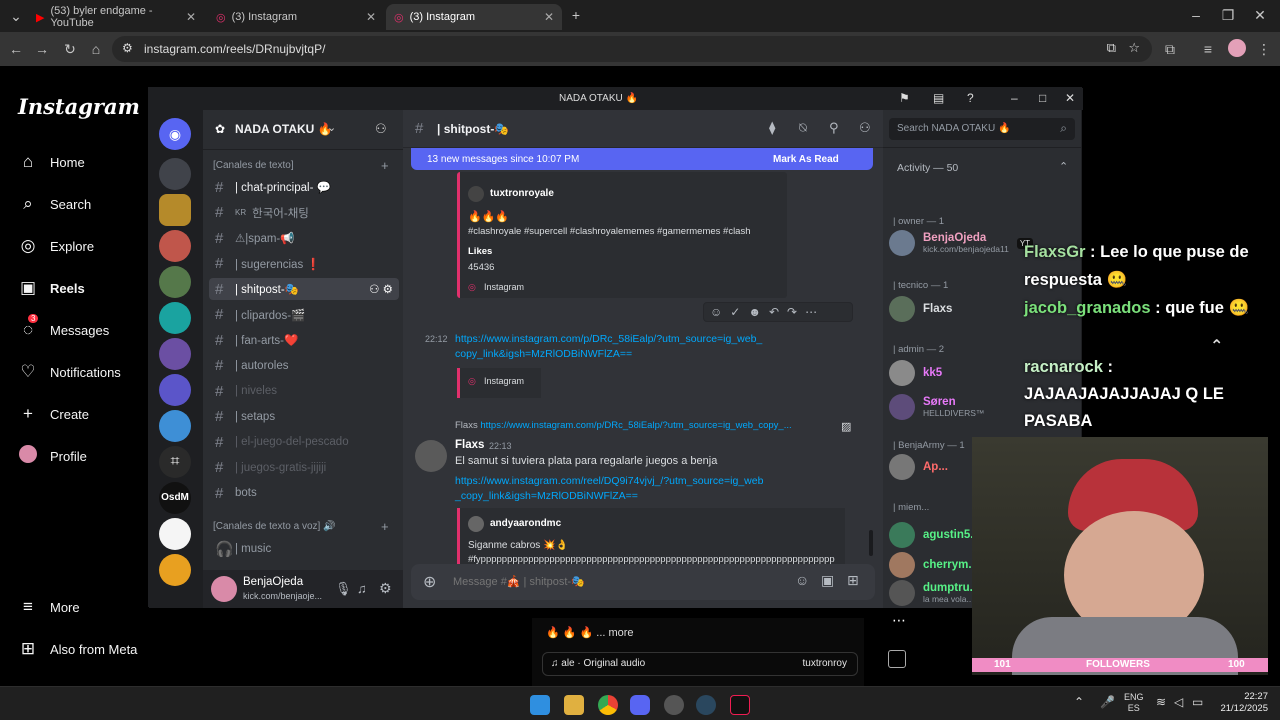 The height and width of the screenshot is (720, 1280). I want to click on category-voice: [Canales de texto a voz] 🔊, so click(274, 526).